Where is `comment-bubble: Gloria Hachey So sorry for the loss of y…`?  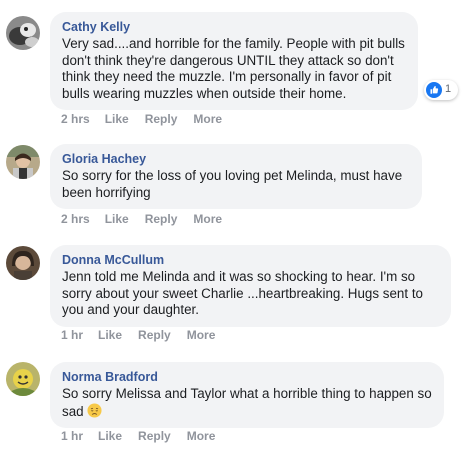 comment-bubble: Gloria Hachey So sorry for the loss of y… is located at coordinates (236, 176).